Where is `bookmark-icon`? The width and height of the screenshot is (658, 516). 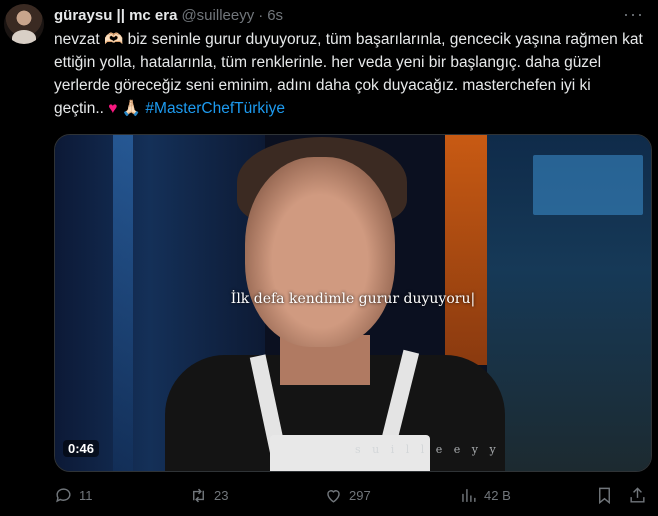 bookmark-icon is located at coordinates (604, 495).